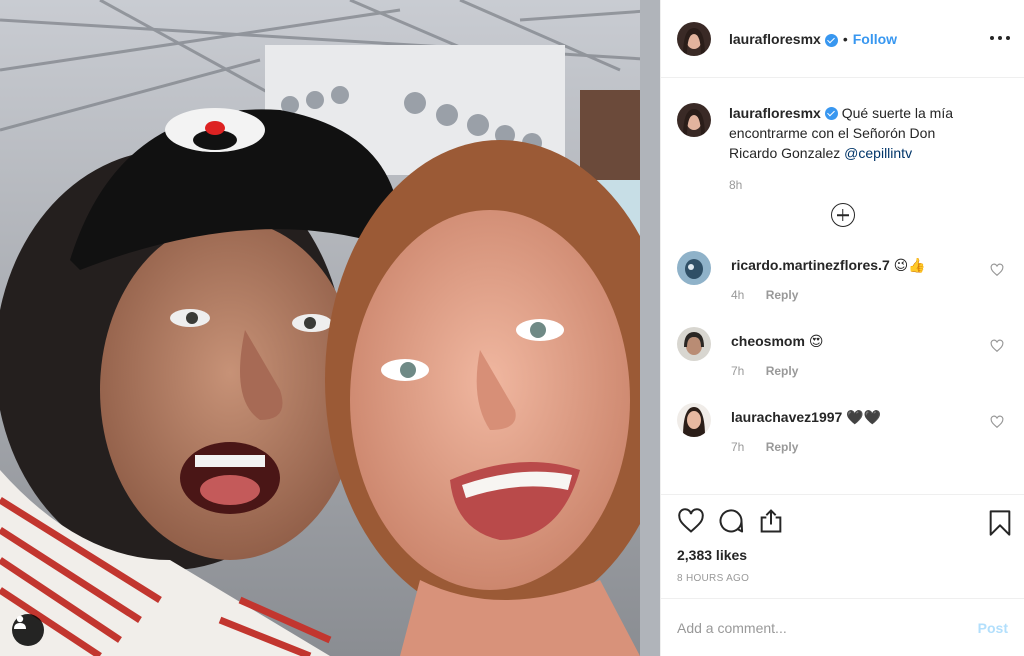 The height and width of the screenshot is (656, 1024). What do you see at coordinates (831, 40) in the screenshot?
I see `verified-badge-icon` at bounding box center [831, 40].